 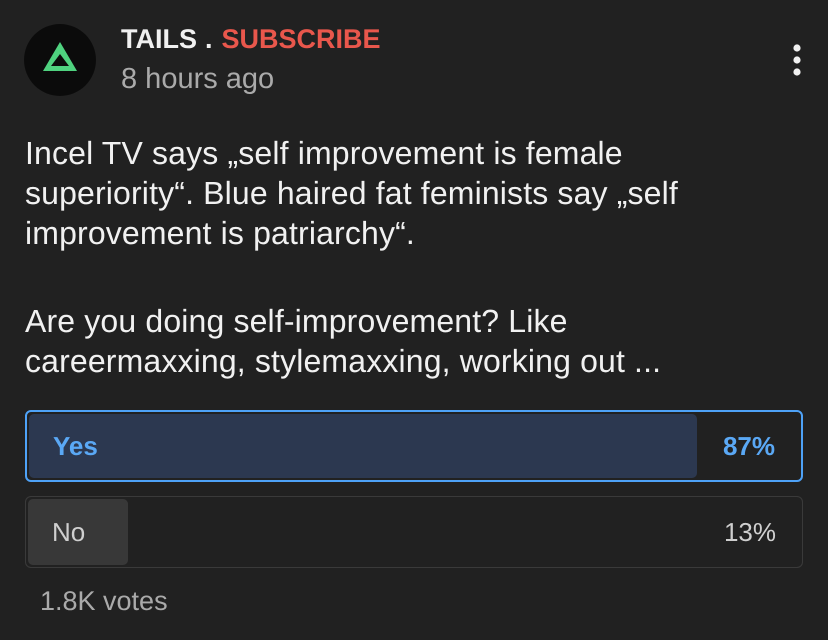 I want to click on option-label: Yes, so click(x=75, y=446).